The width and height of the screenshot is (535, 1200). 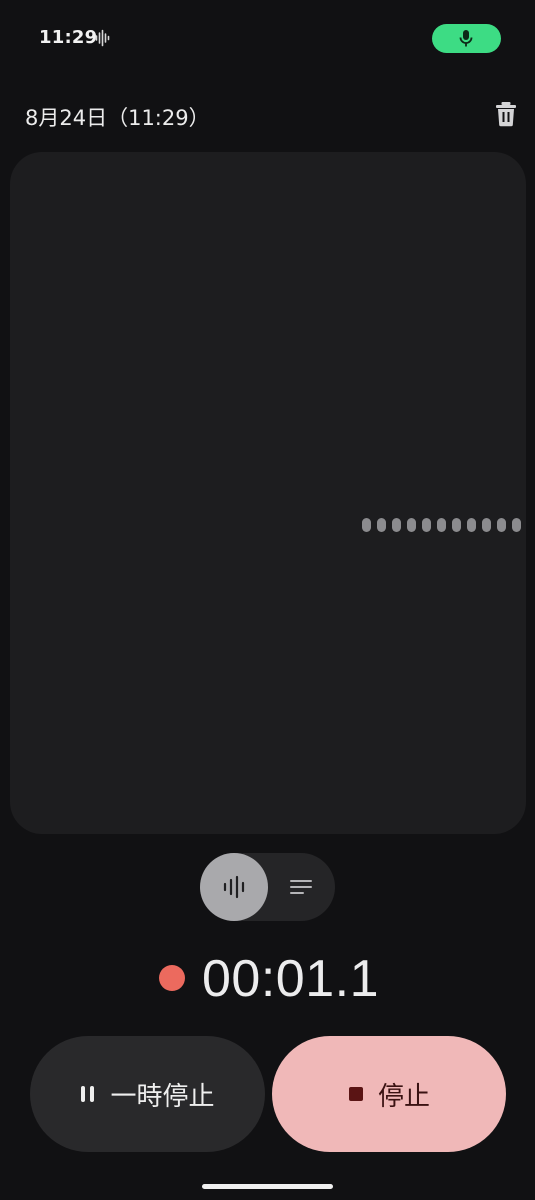 I want to click on stop-button: 停止, so click(x=389, y=1094).